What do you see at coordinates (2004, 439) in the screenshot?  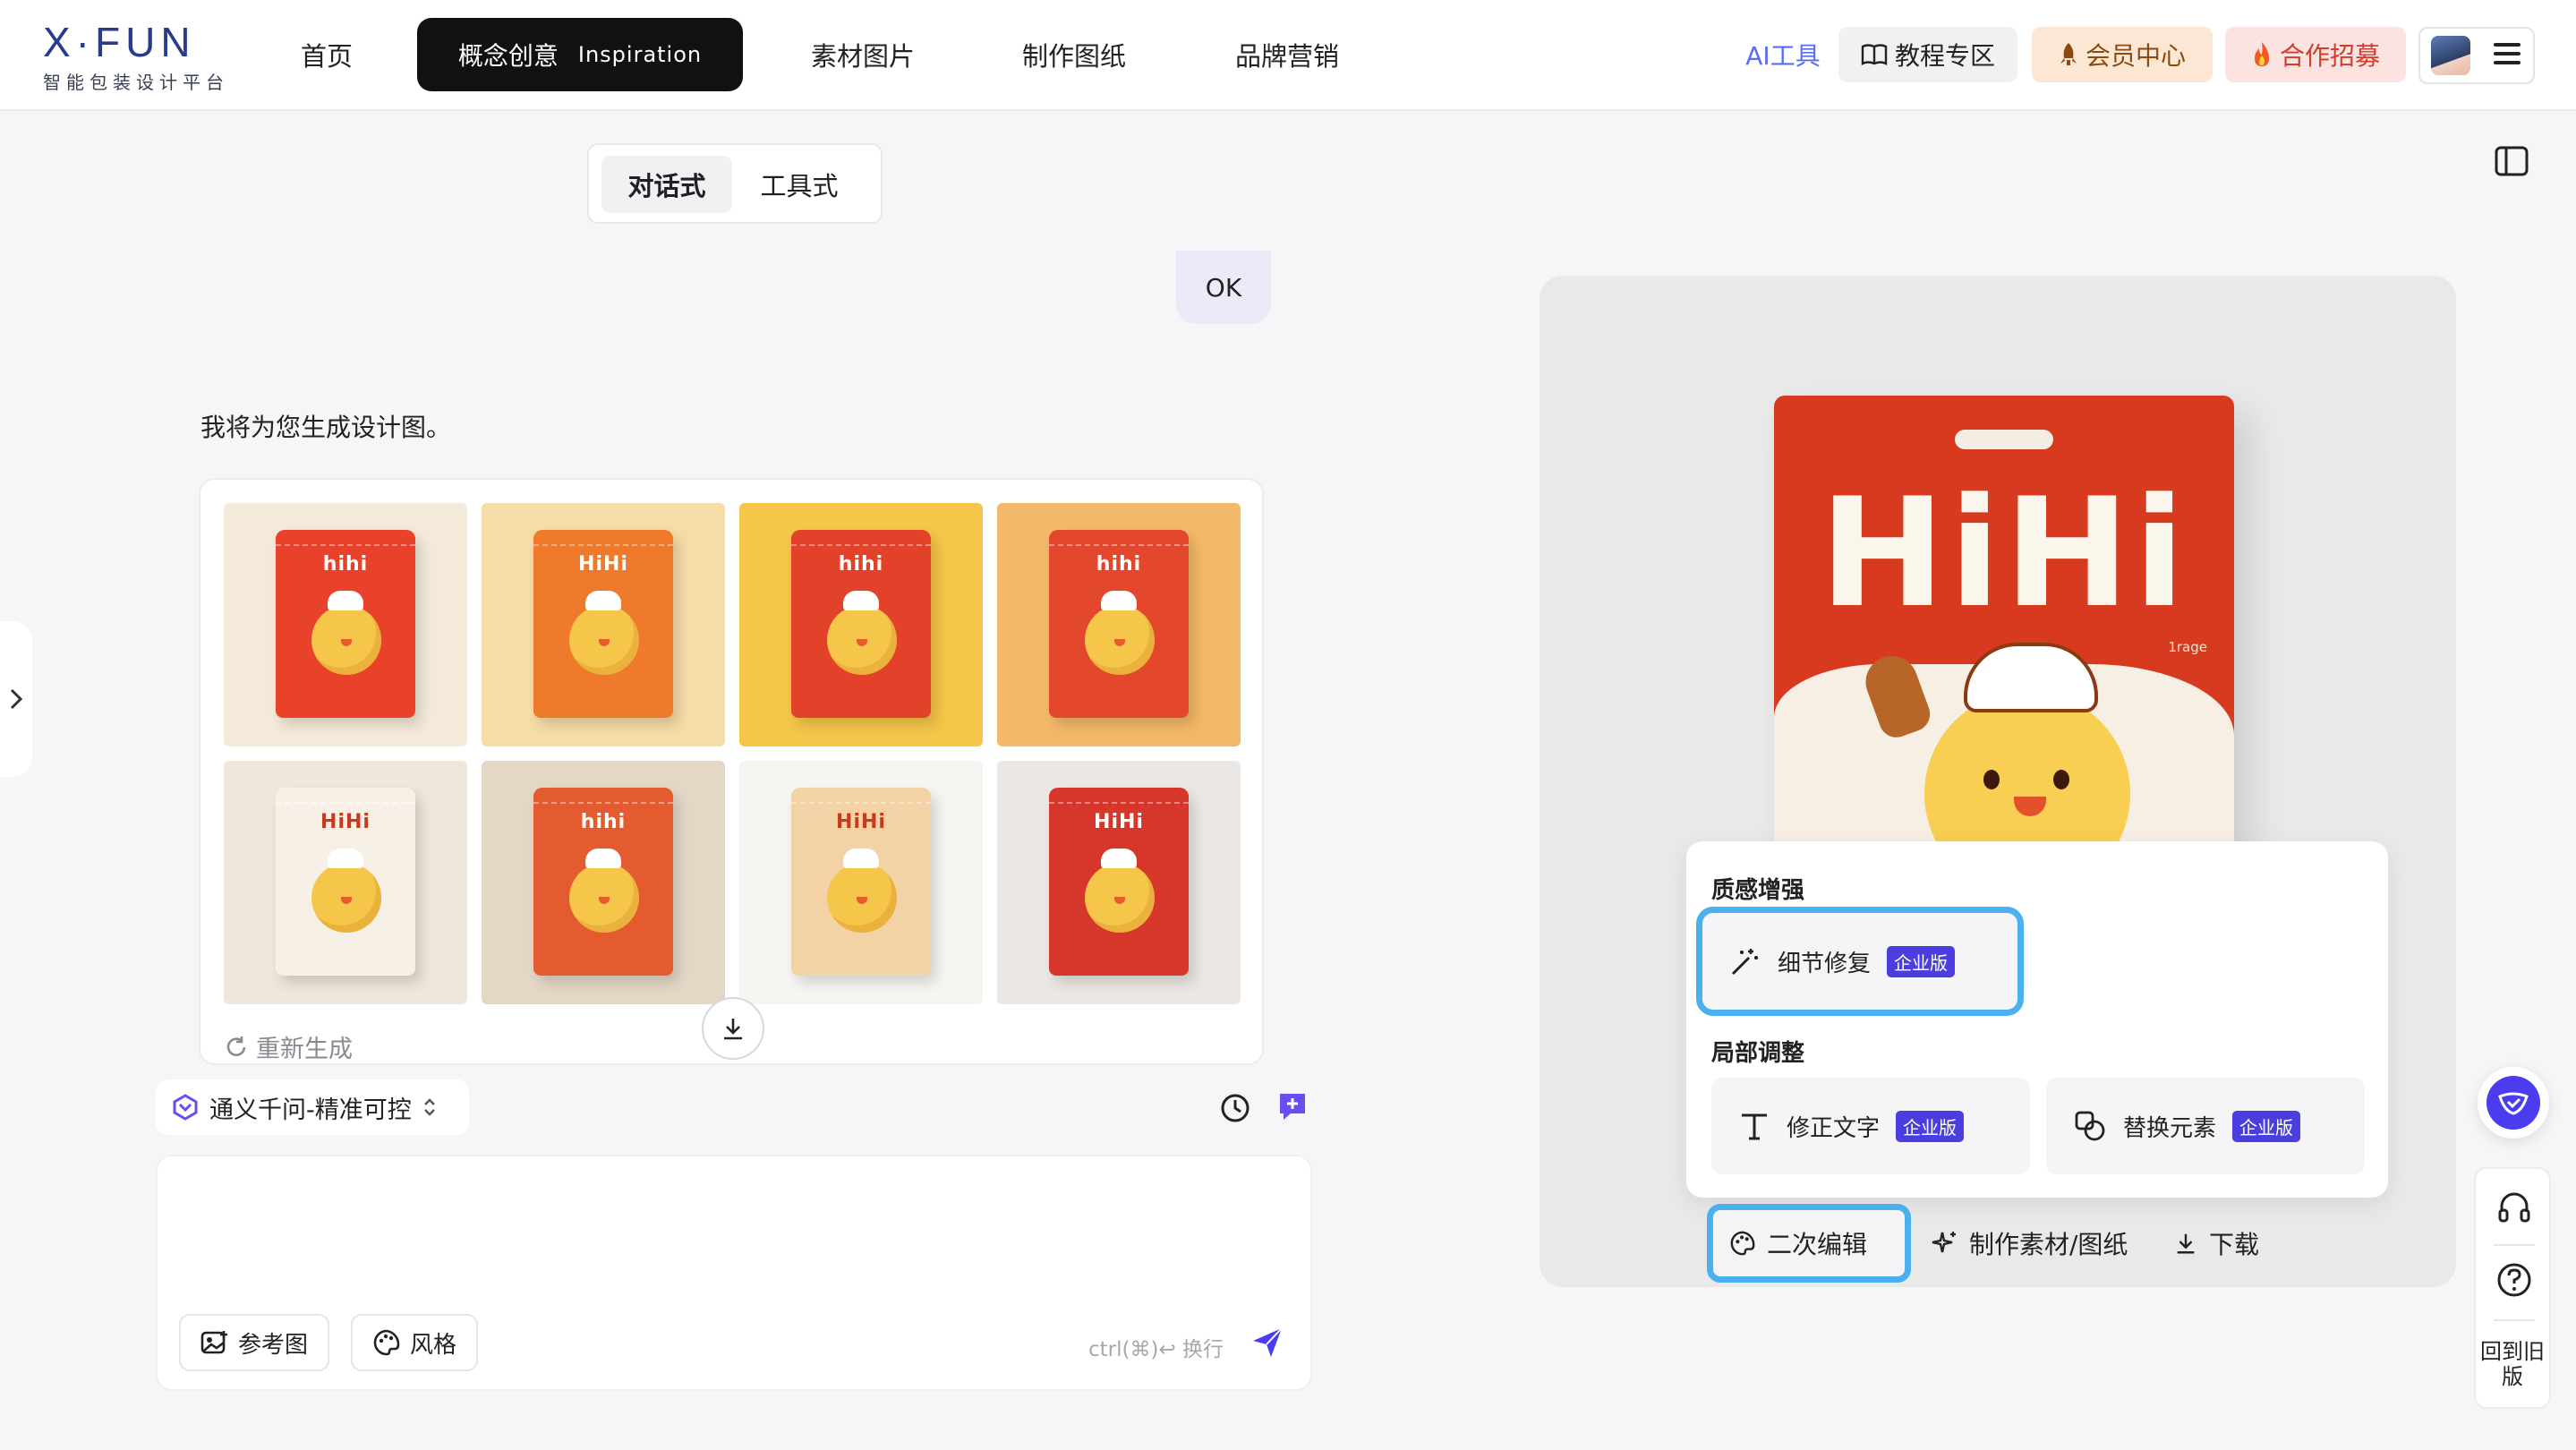 I see `bag-hang-hole` at bounding box center [2004, 439].